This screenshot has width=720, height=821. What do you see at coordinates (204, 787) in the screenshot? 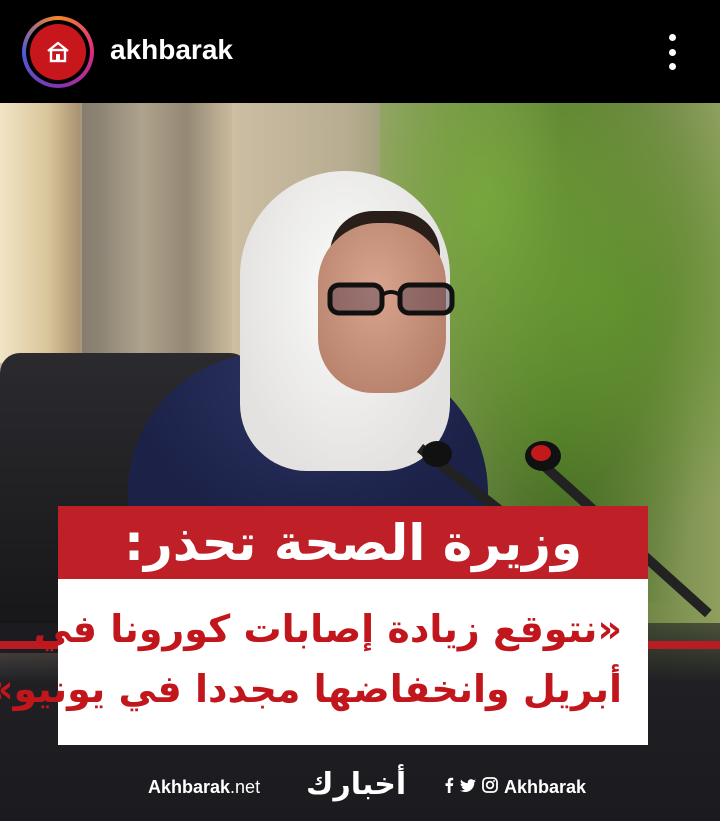
I see `site-url: Akhbarak.net` at bounding box center [204, 787].